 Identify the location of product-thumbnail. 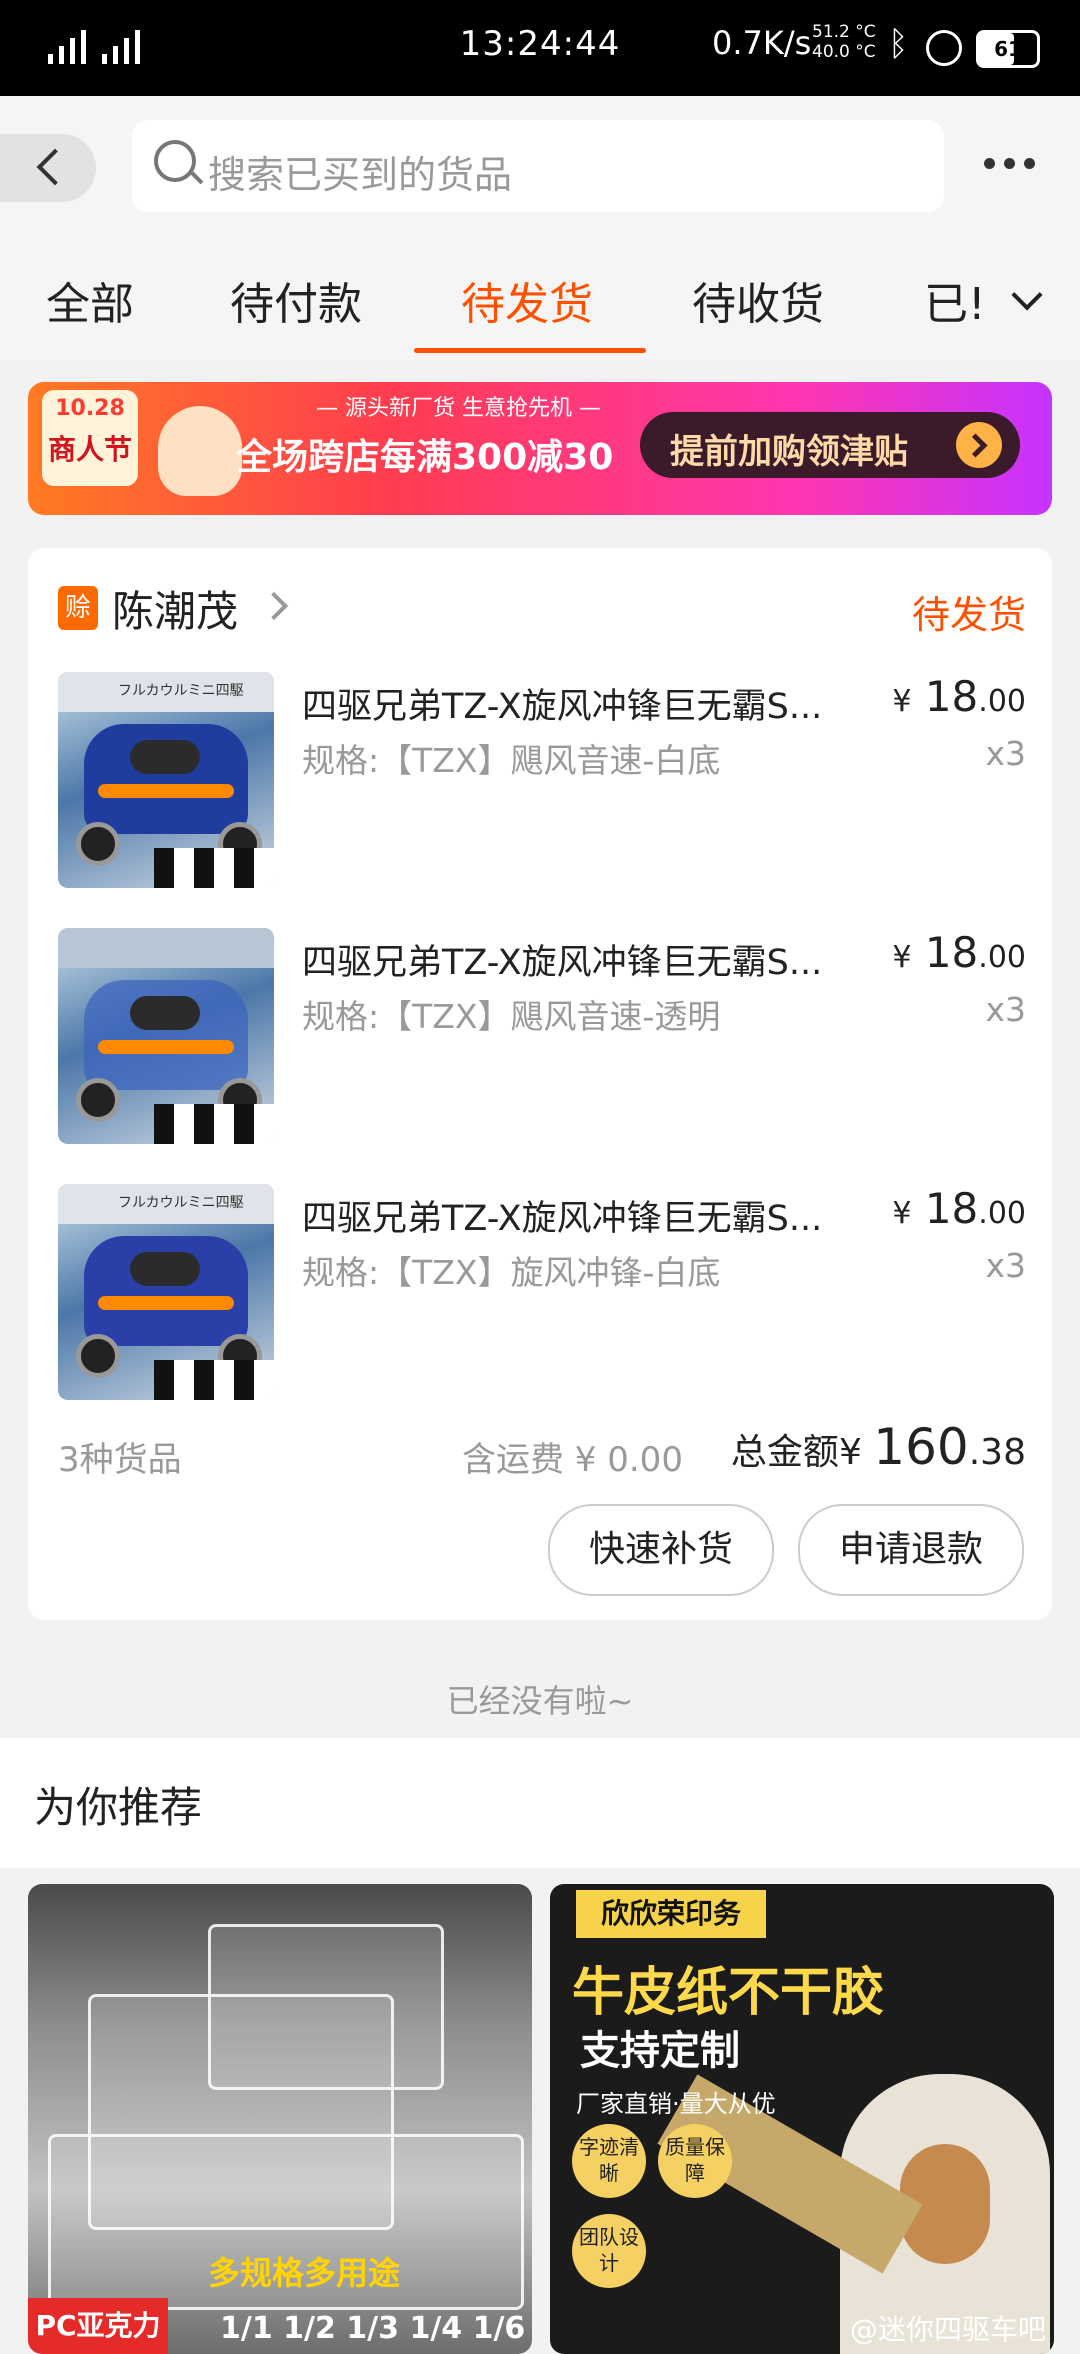
(166, 1036).